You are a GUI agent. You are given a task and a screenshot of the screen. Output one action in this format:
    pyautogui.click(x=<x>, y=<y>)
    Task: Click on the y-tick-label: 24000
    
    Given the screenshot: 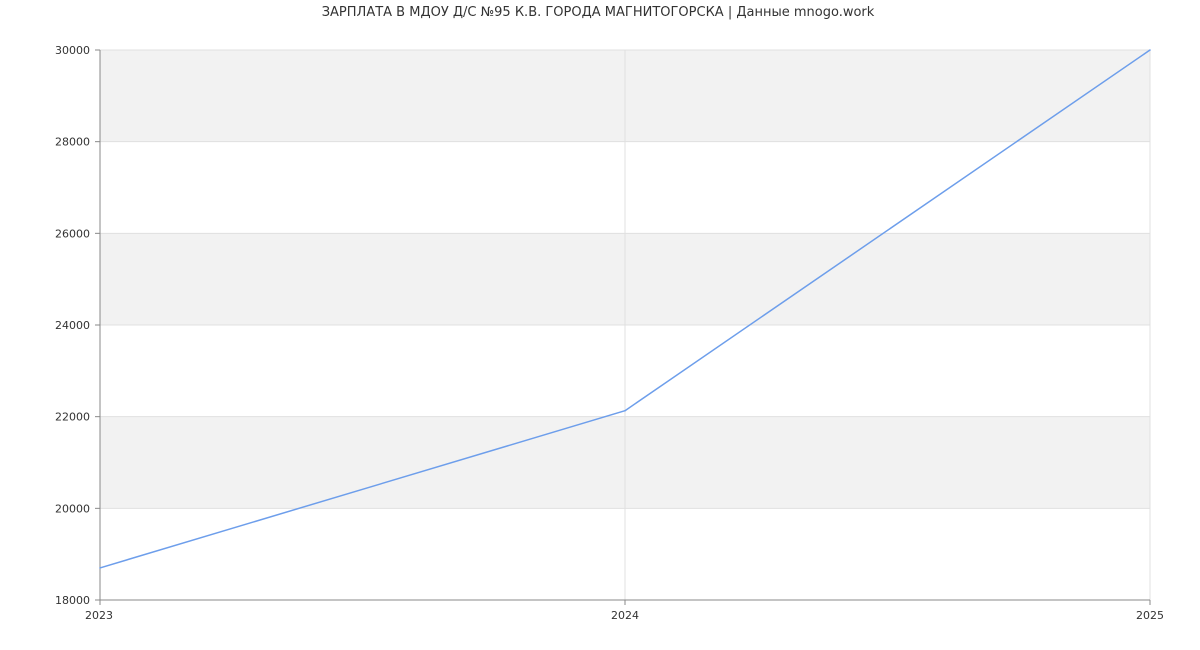 What is the action you would take?
    pyautogui.click(x=72, y=325)
    